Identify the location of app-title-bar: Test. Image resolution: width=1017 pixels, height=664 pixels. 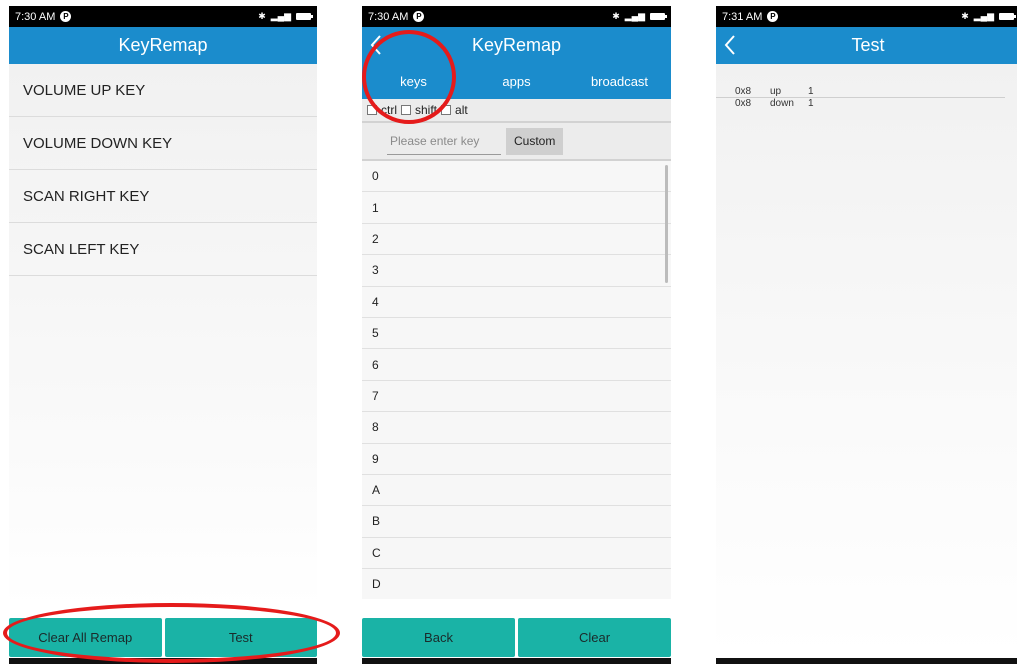
(866, 45).